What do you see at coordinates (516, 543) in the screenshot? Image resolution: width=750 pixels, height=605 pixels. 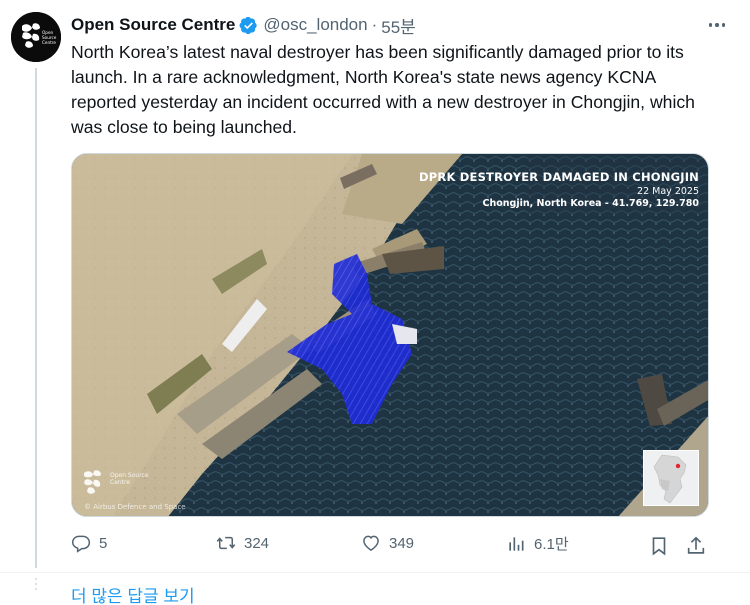 I see `views-icon` at bounding box center [516, 543].